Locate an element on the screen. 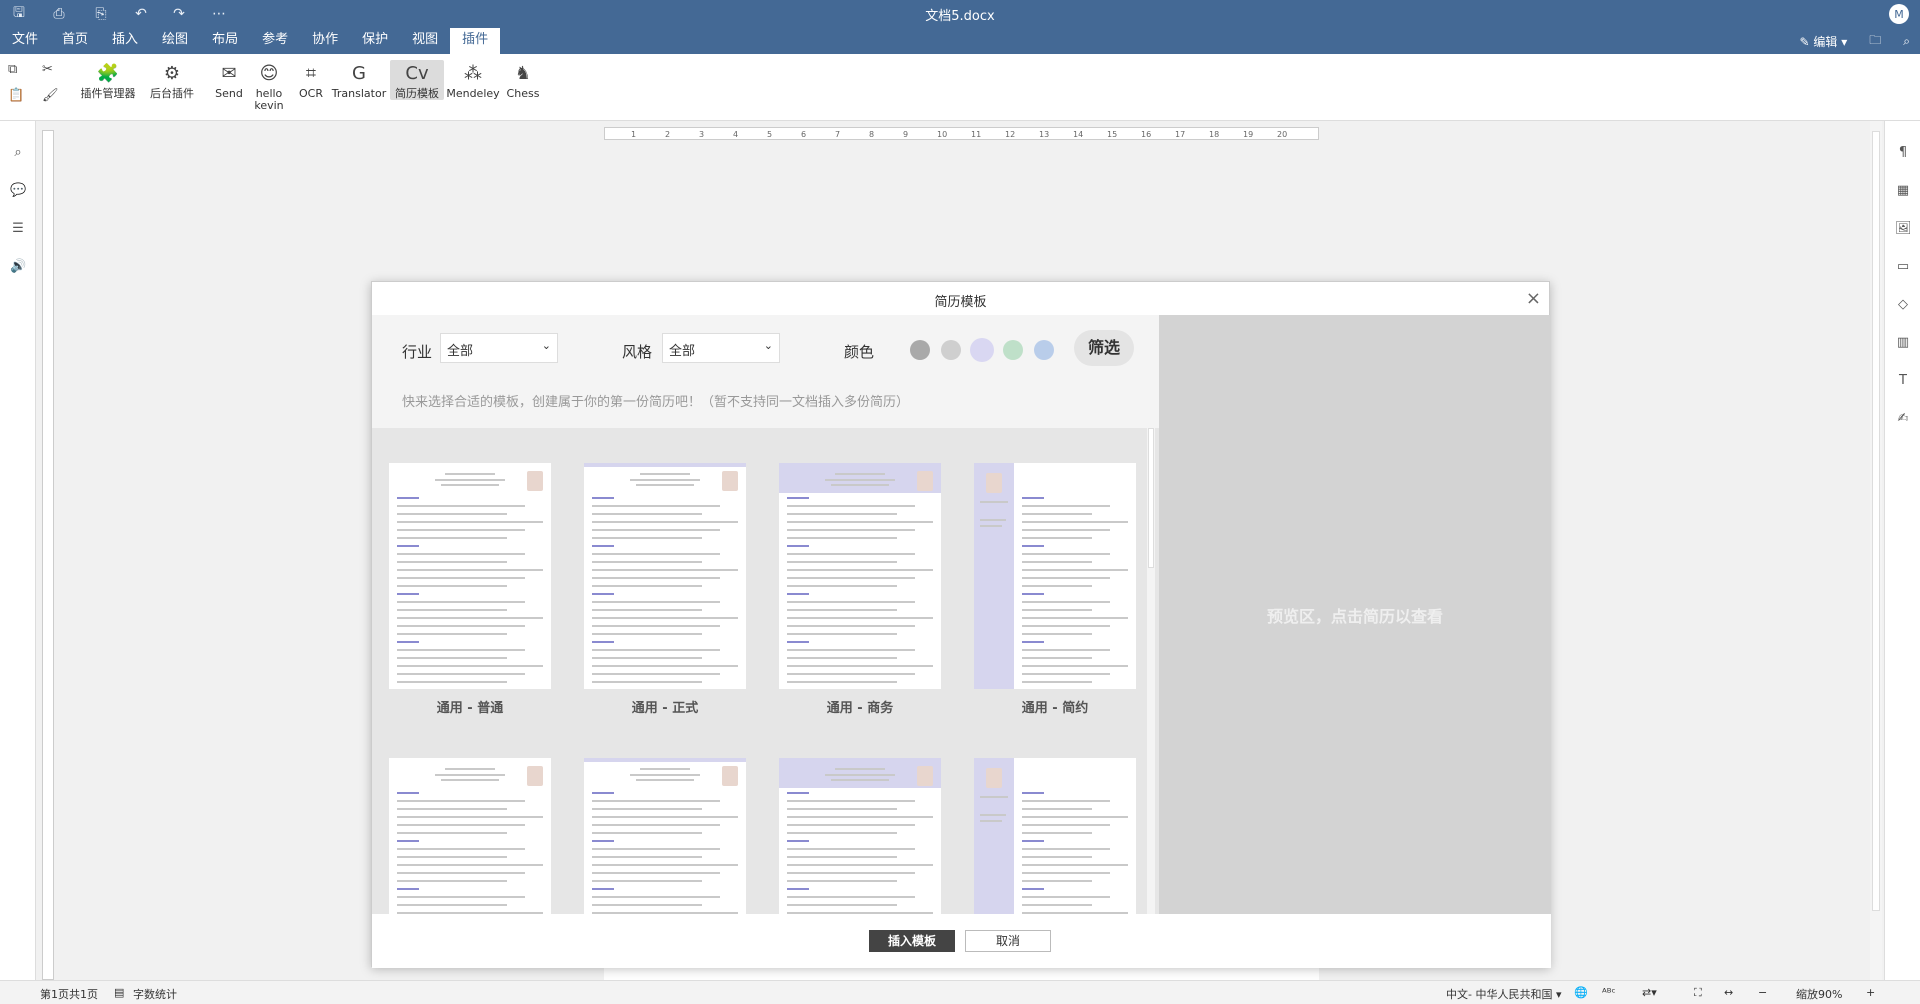  scrollbar-thumb is located at coordinates (1151, 498).